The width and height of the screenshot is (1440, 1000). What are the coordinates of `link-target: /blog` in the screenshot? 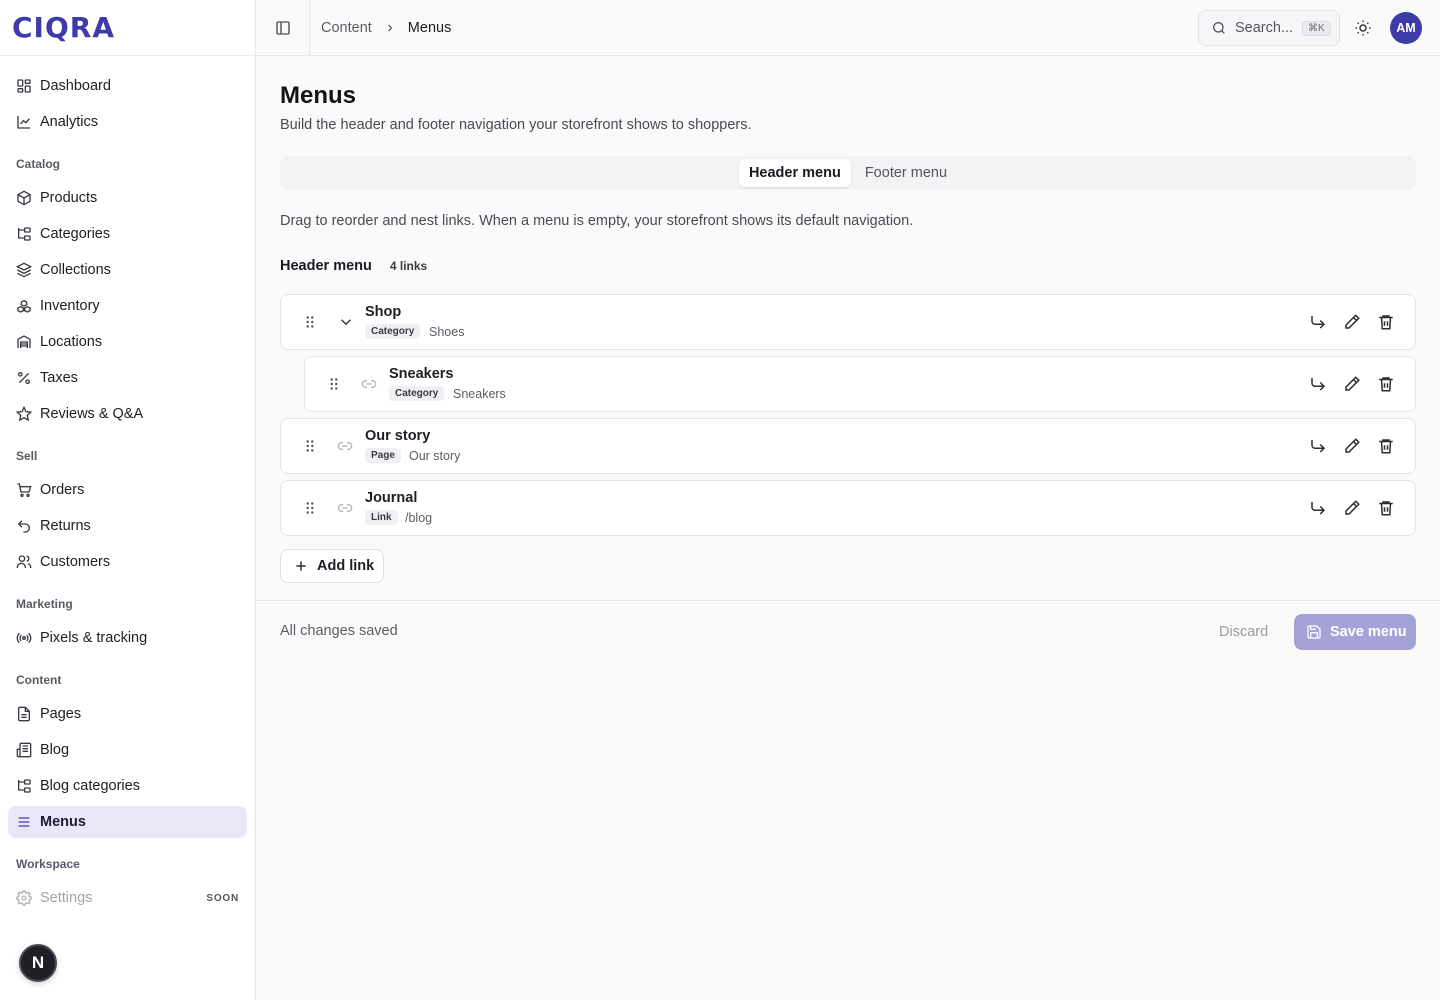 It's located at (419, 518).